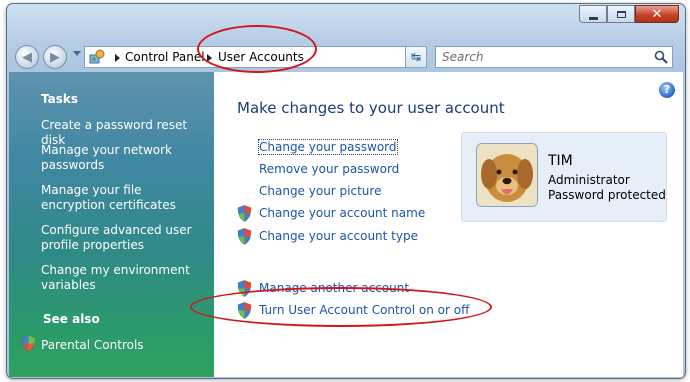  I want to click on address-bar: Control Panel User Accounts, so click(255, 57).